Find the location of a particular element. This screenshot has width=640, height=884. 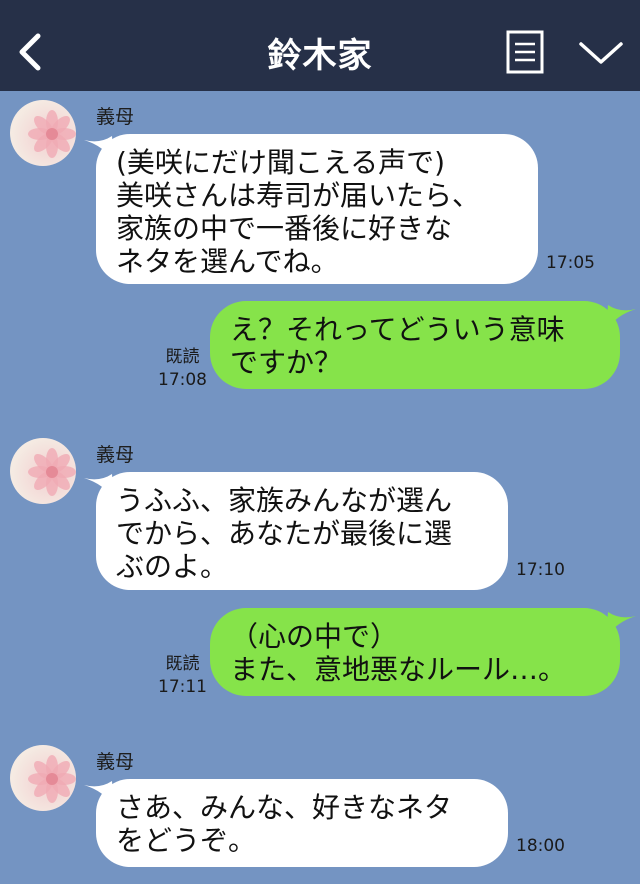

message-time: 18:00 is located at coordinates (540, 846).